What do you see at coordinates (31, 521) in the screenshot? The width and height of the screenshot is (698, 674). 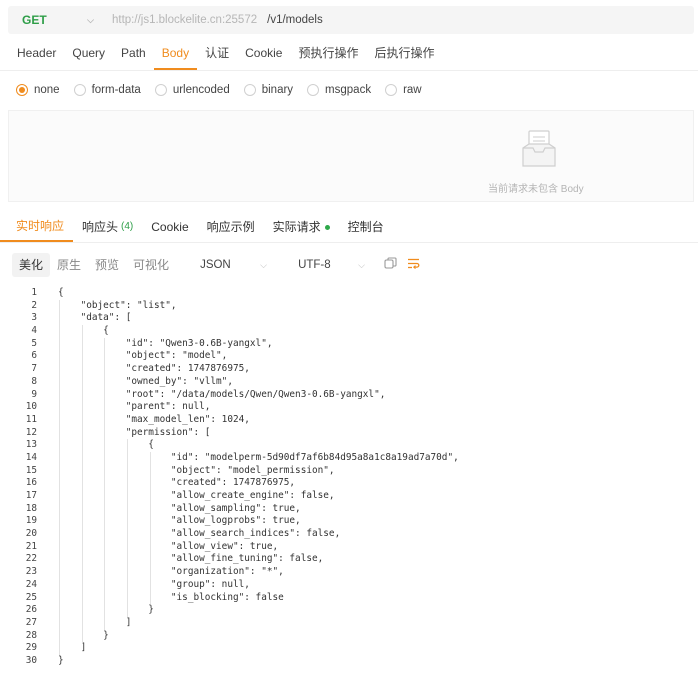 I see `line-number: 19` at bounding box center [31, 521].